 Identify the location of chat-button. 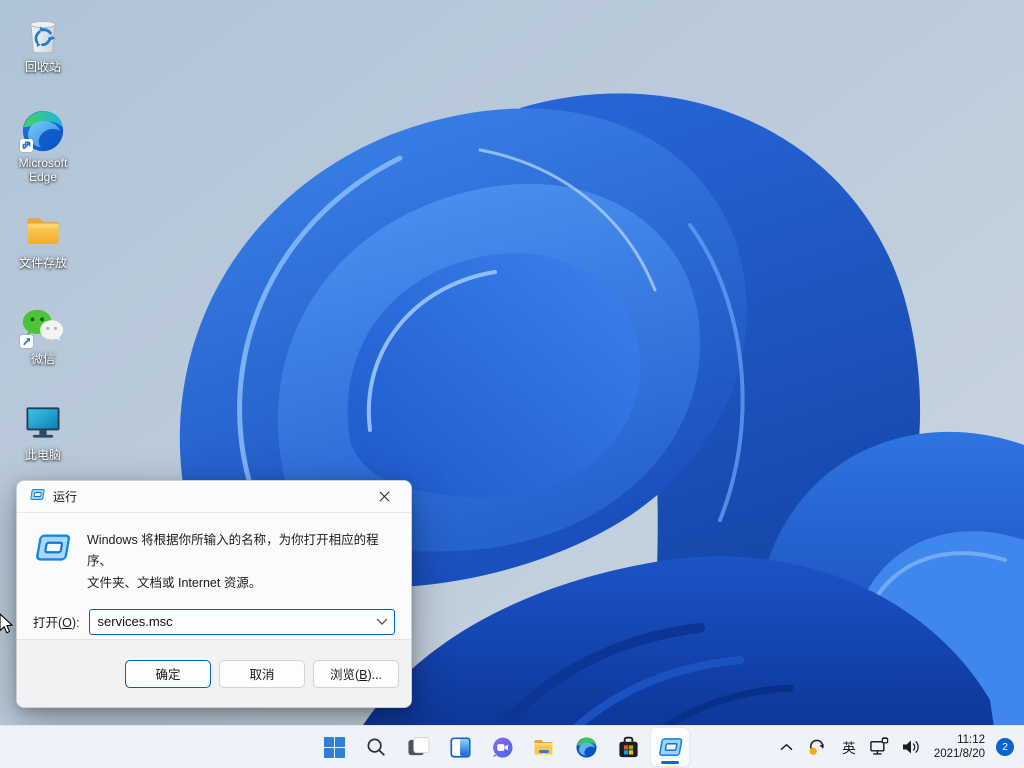
(502, 747).